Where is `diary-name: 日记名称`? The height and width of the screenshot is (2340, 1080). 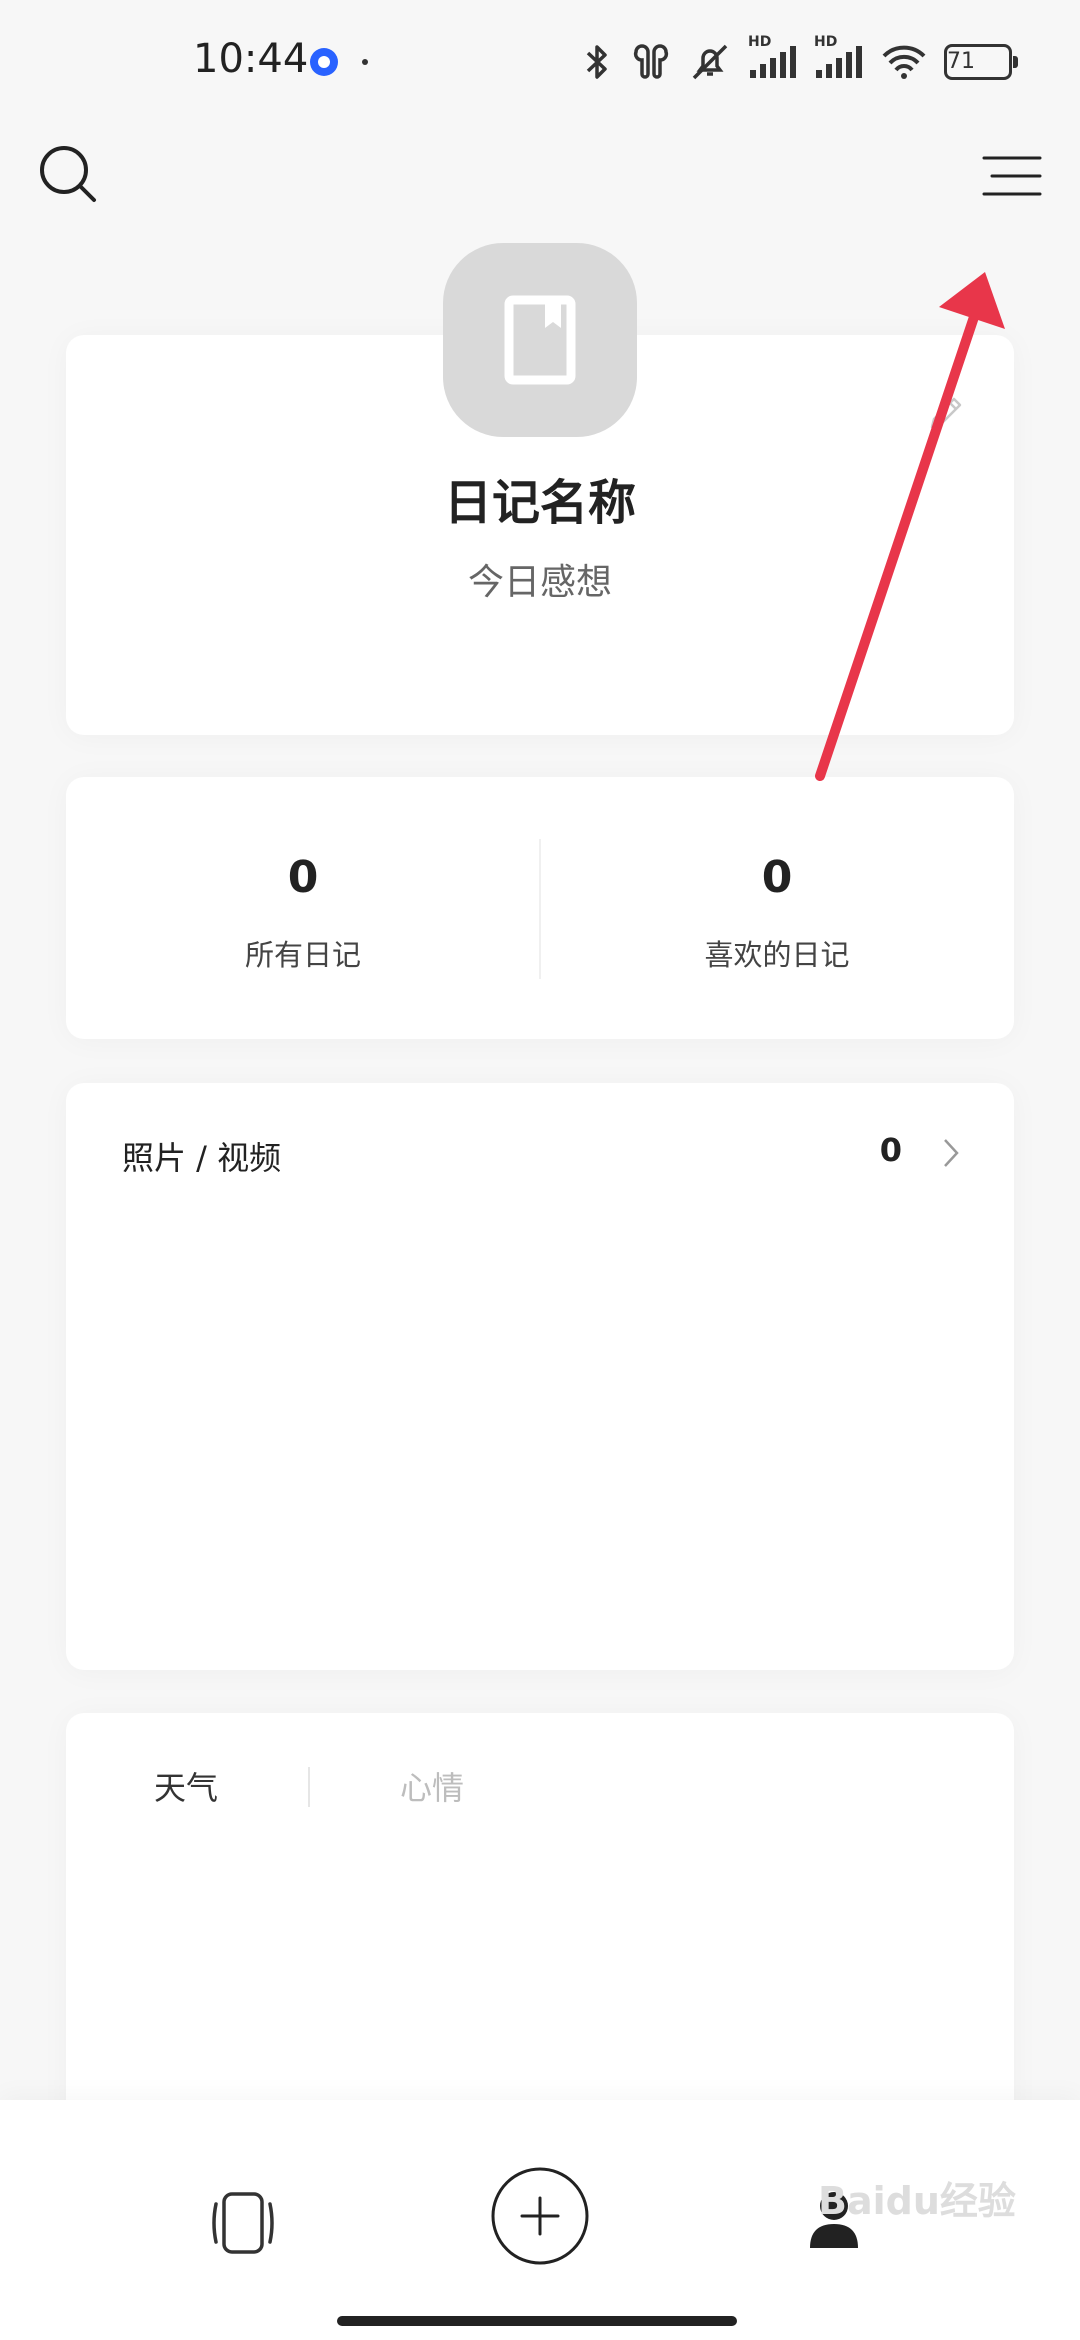
diary-name: 日记名称 is located at coordinates (539, 503).